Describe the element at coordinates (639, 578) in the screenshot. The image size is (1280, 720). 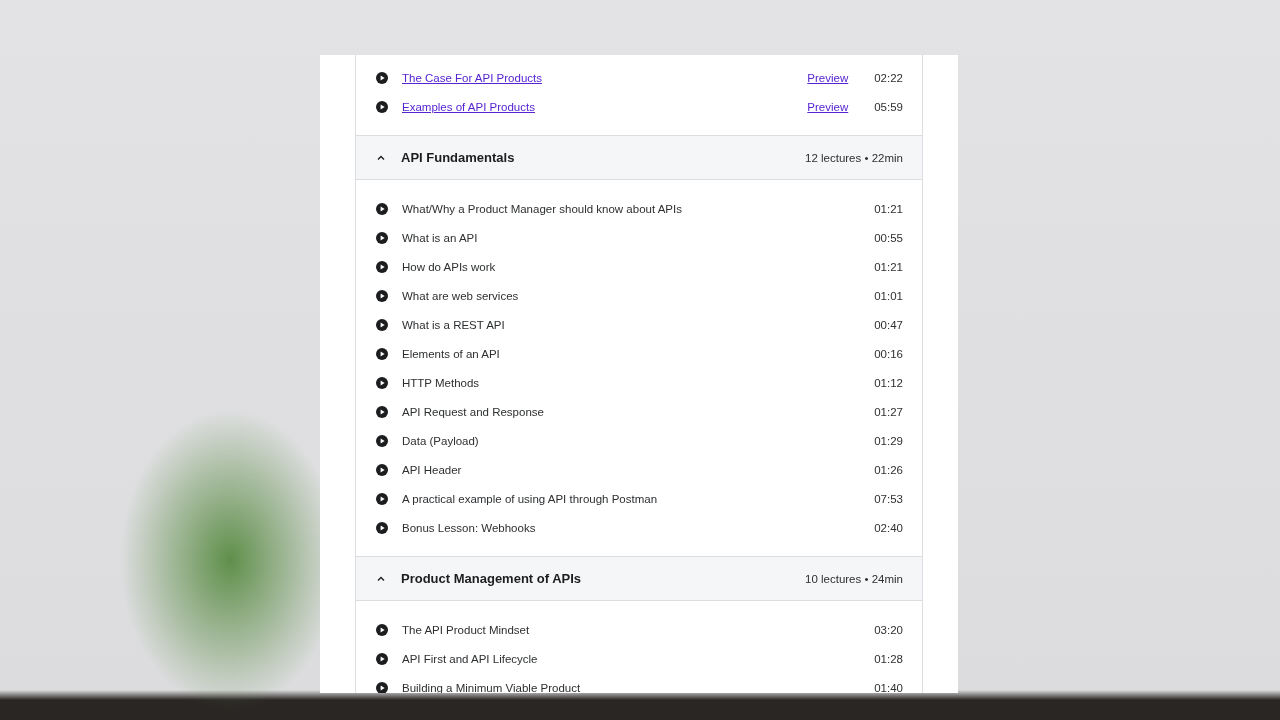
I see `section-header: Product Management of APIs 10 lectures • 24min` at that location.